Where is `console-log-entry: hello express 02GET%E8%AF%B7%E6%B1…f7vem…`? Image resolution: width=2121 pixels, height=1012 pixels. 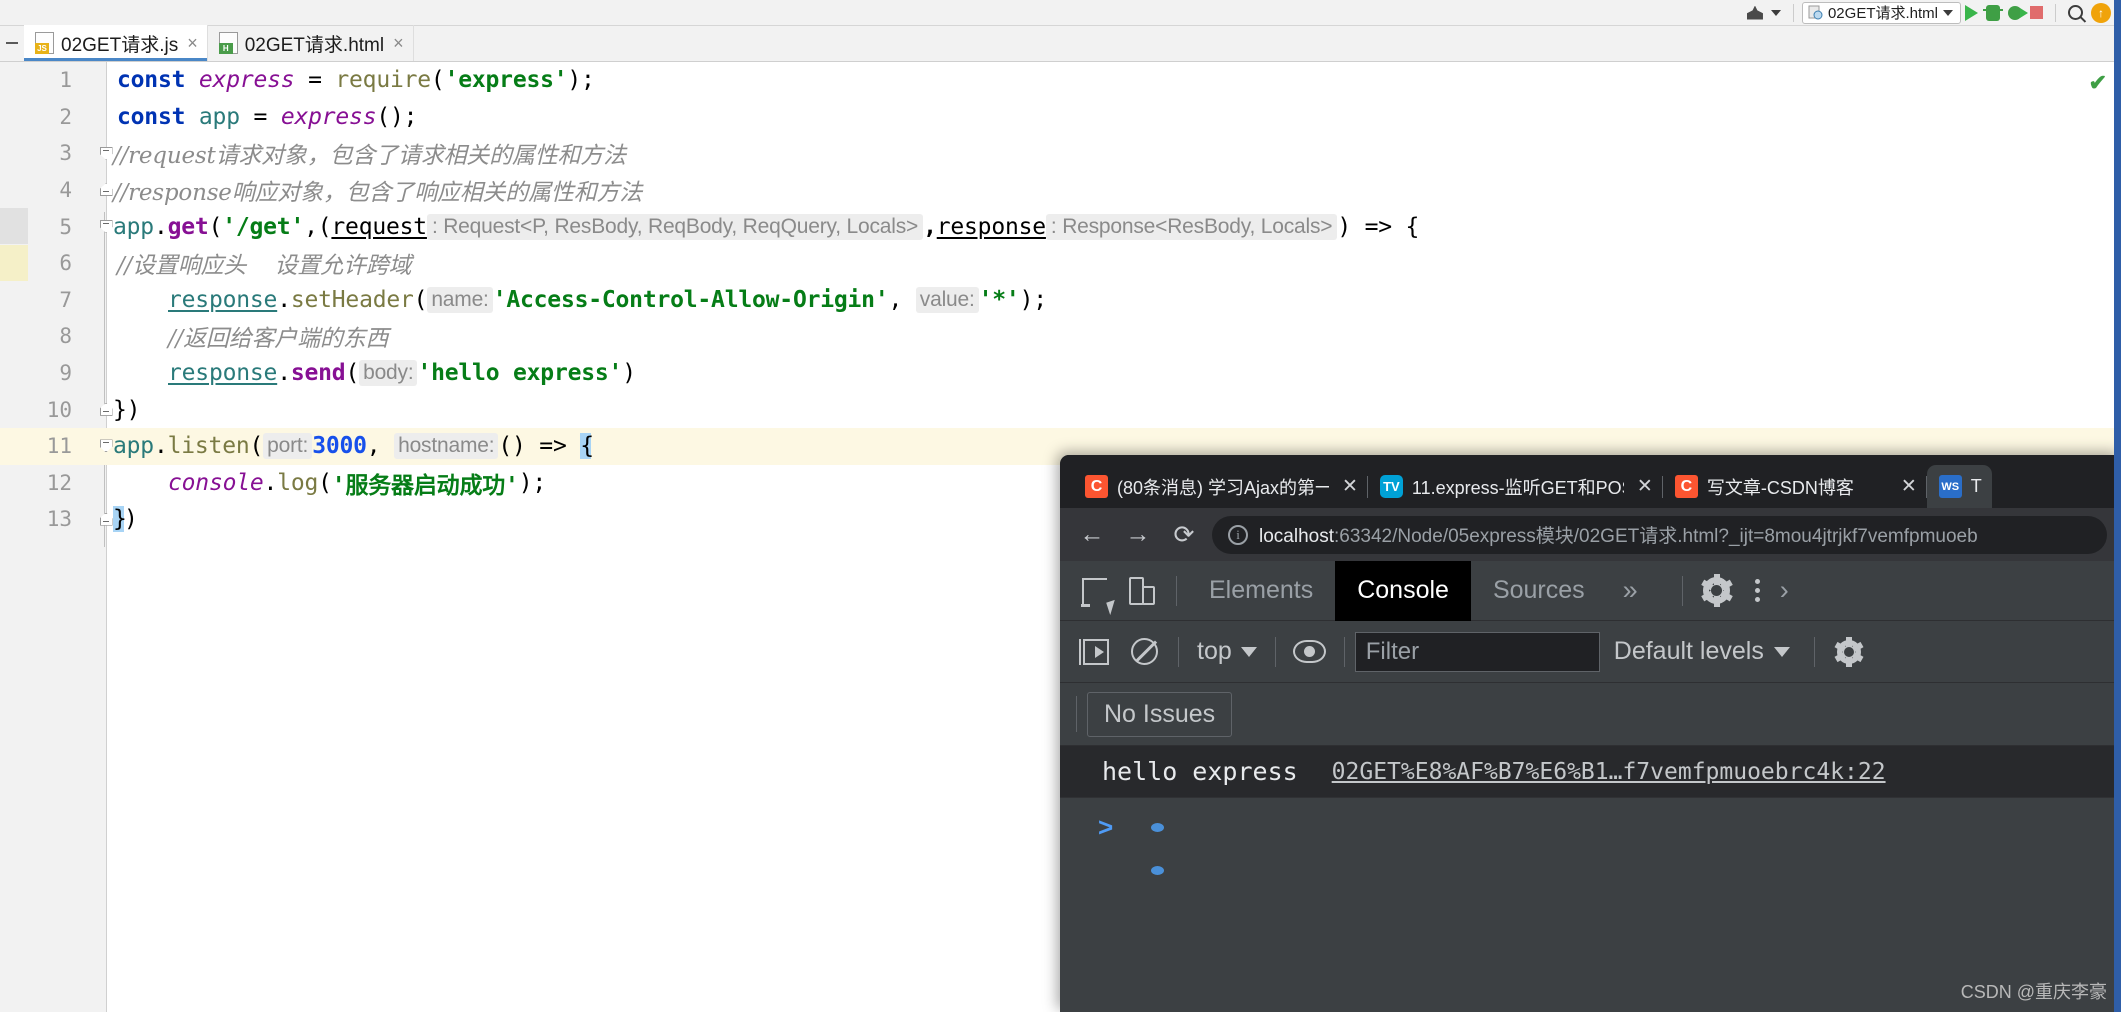
console-log-entry: hello express 02GET%E8%AF%B7%E6%B1…f7vem… is located at coordinates (1590, 772).